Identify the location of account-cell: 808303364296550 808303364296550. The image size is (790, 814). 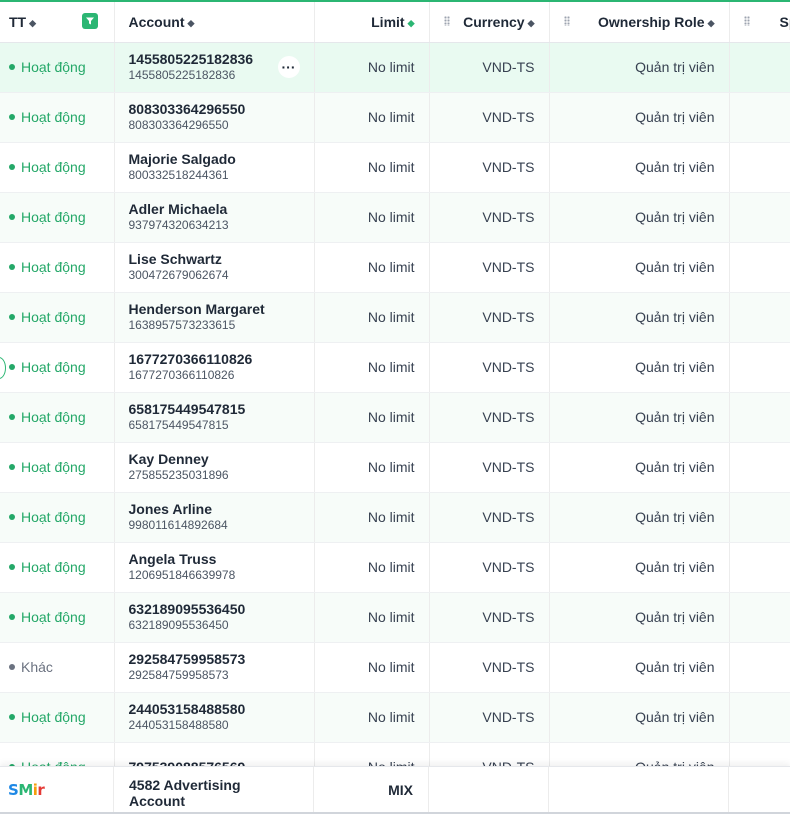
(214, 117).